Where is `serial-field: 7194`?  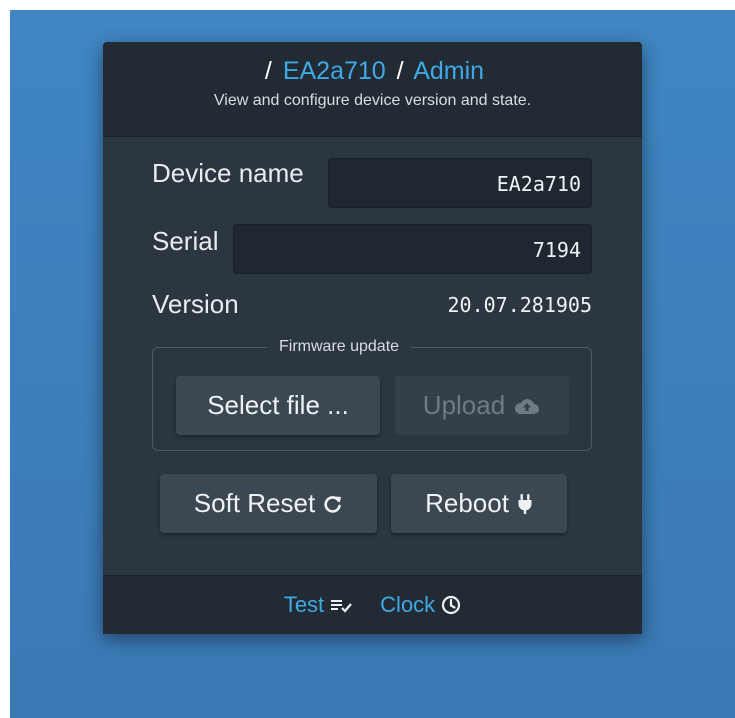
serial-field: 7194 is located at coordinates (412, 249).